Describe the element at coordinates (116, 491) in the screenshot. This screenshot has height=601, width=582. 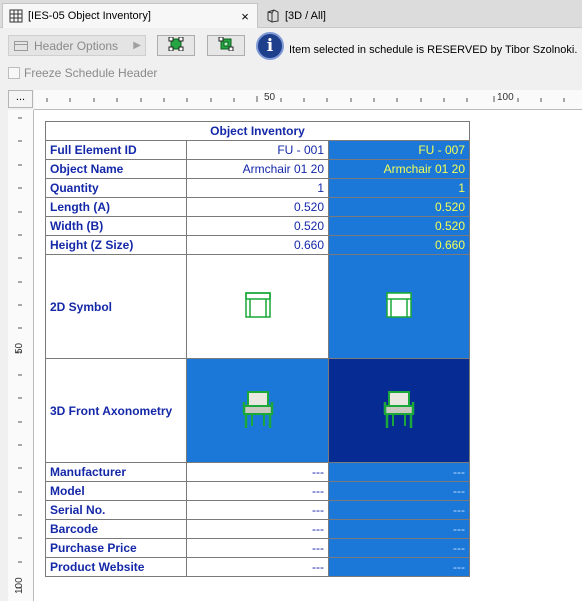
I see `row-label: Model` at that location.